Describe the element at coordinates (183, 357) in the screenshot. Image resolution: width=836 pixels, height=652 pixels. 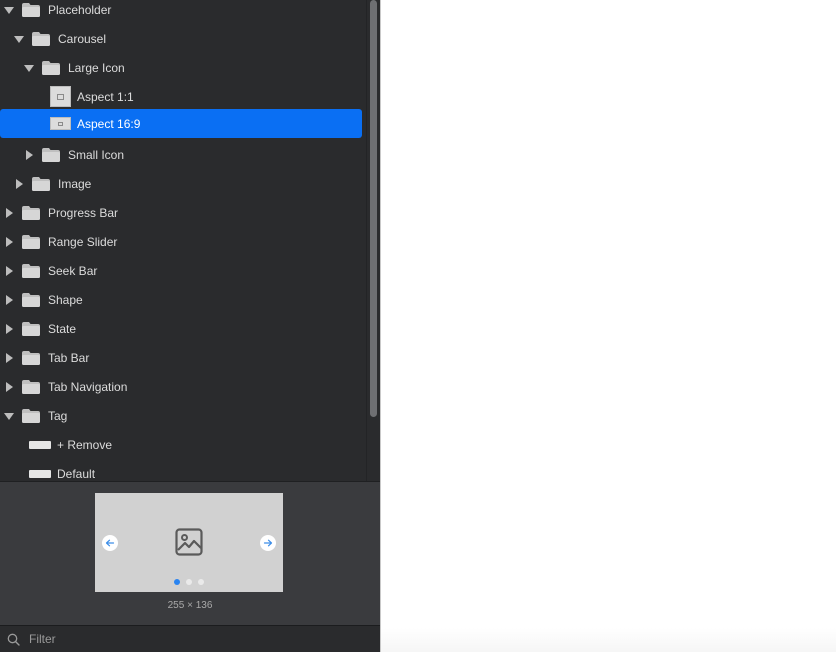
I see `tree-row-tab-bar: Tab Bar` at that location.